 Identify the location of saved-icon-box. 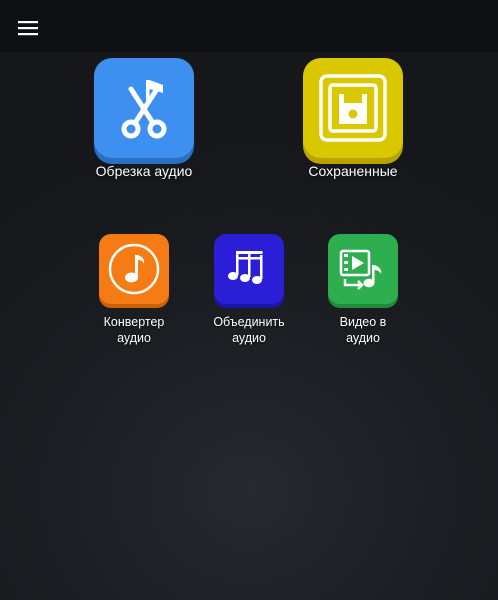
(353, 108).